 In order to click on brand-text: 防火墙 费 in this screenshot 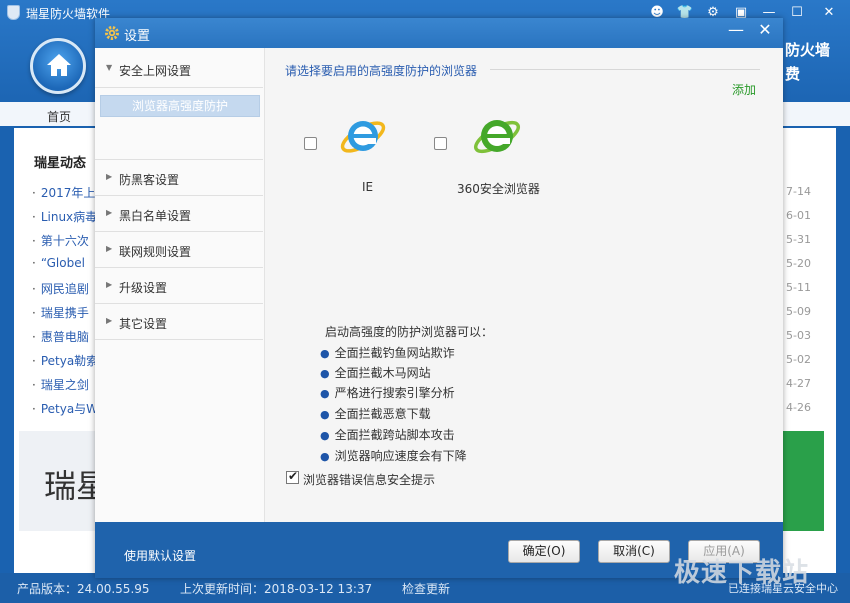, I will do `click(807, 62)`.